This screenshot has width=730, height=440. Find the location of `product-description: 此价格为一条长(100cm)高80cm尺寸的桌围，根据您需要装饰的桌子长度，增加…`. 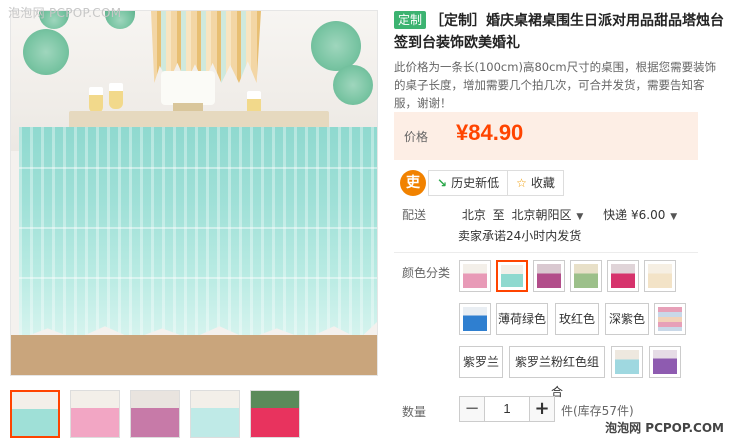

product-description: 此价格为一条长(100cm)高80cm尺寸的桌围，根据您需要装饰的桌子长度，增加… is located at coordinates (555, 85).